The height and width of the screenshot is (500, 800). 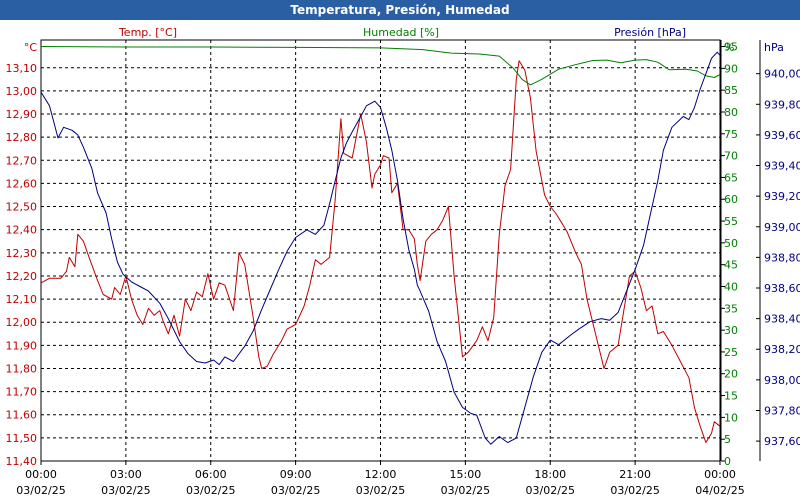 What do you see at coordinates (774, 47) in the screenshot?
I see `right-axis-unit: hPa` at bounding box center [774, 47].